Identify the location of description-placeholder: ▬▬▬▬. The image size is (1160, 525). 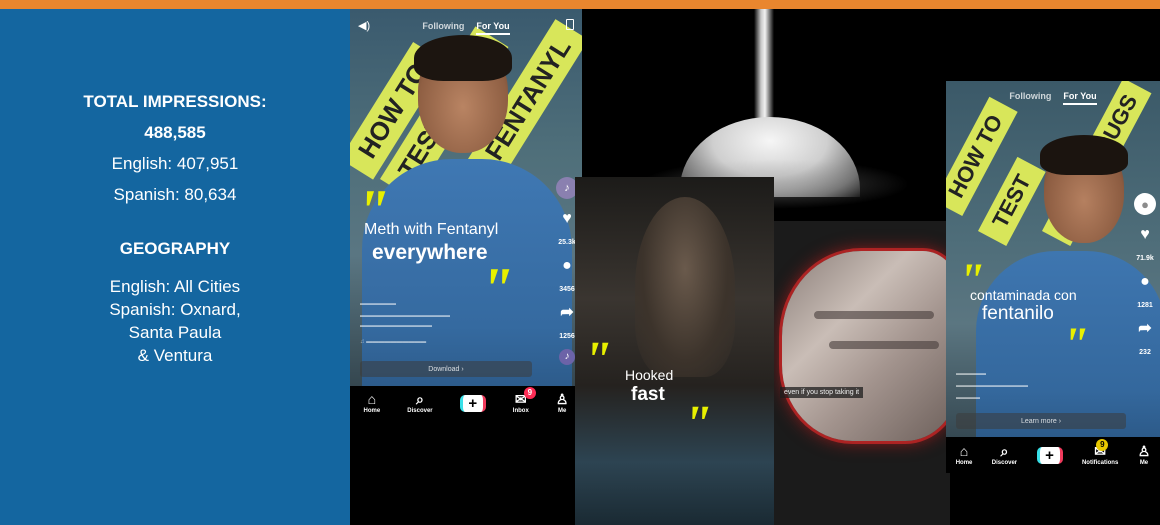
(968, 398).